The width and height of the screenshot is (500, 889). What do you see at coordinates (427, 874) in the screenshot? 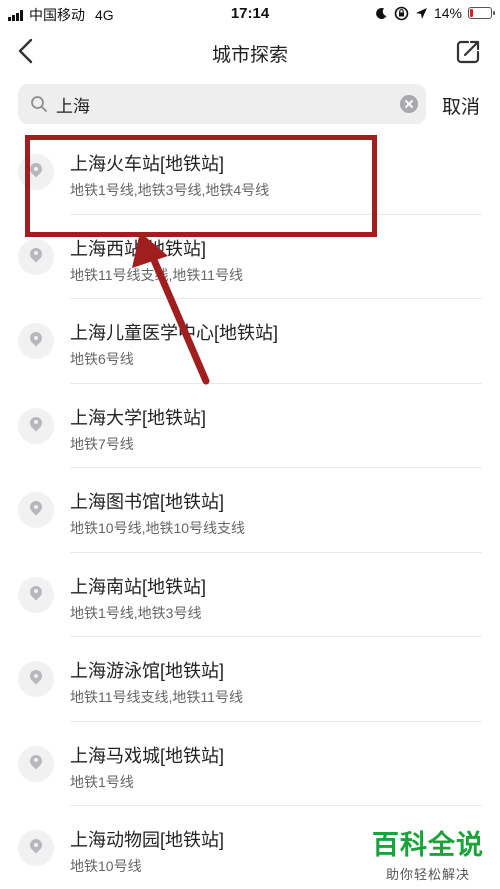
I see `watermark-subtitle: 助你轻松解决` at bounding box center [427, 874].